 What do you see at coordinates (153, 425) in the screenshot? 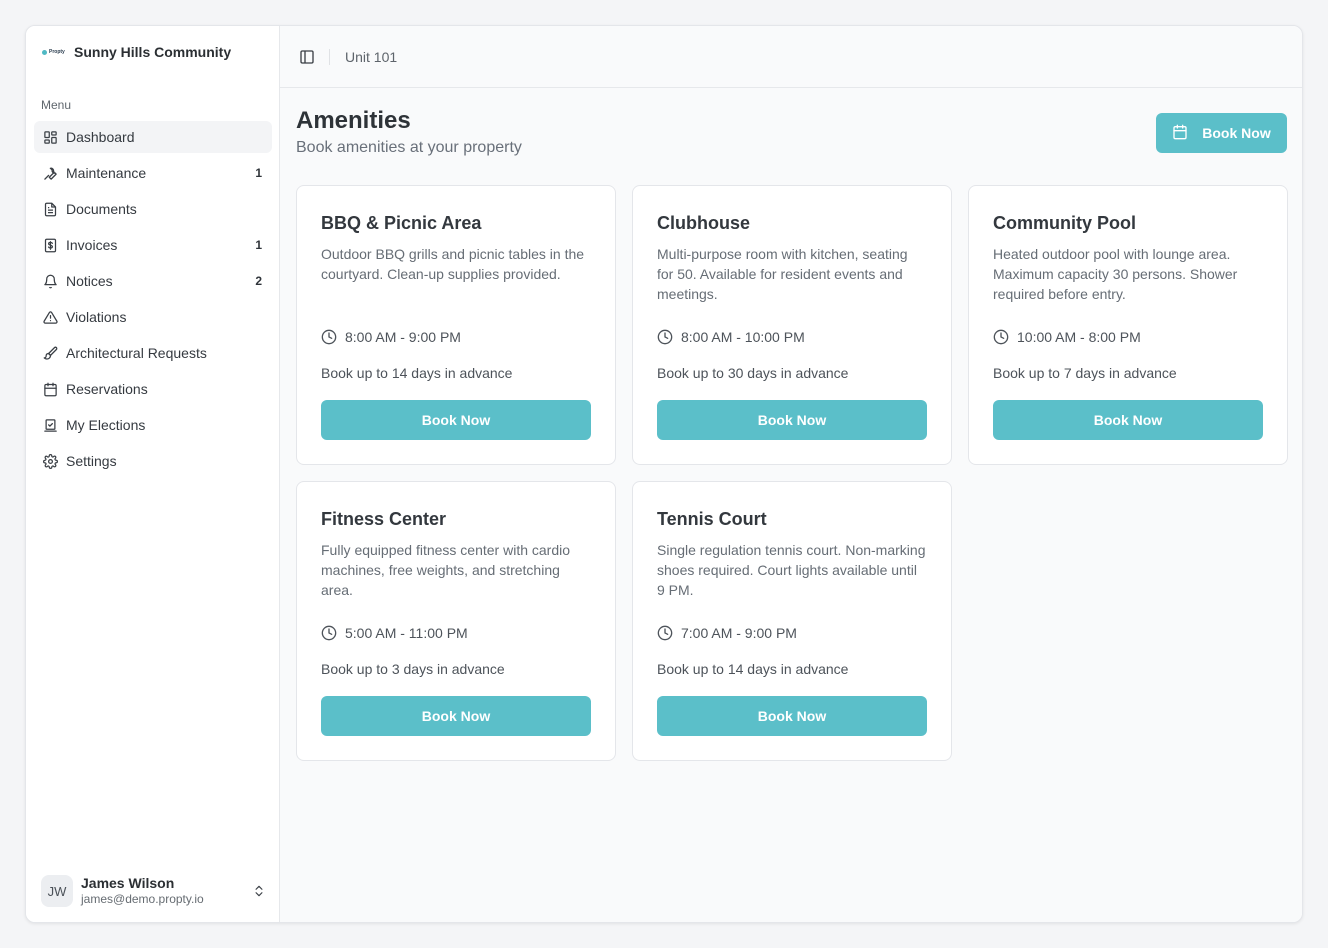
I see `sidebar-item-my-elections: My Elections` at bounding box center [153, 425].